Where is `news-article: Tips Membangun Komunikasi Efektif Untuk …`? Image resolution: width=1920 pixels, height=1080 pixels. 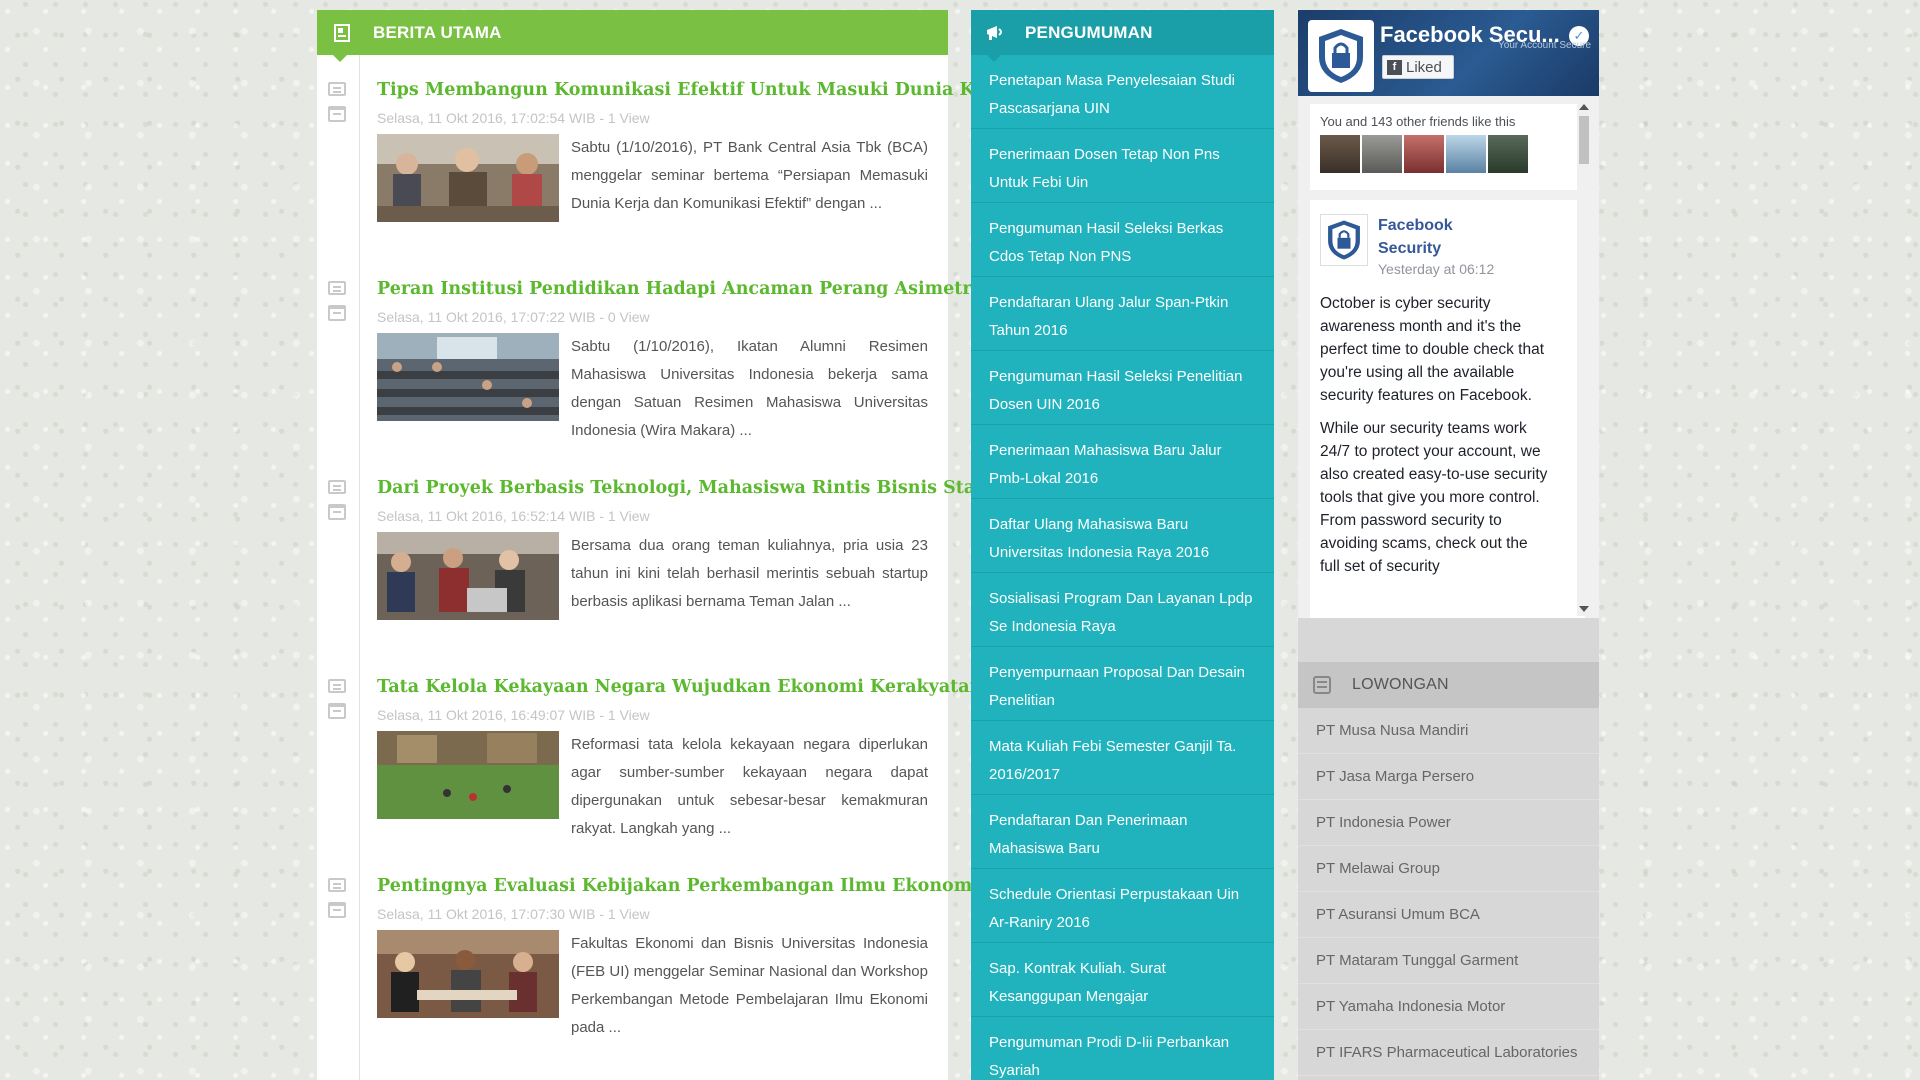 news-article: Tips Membangun Komunikasi Efektif Untuk … is located at coordinates (664, 180).